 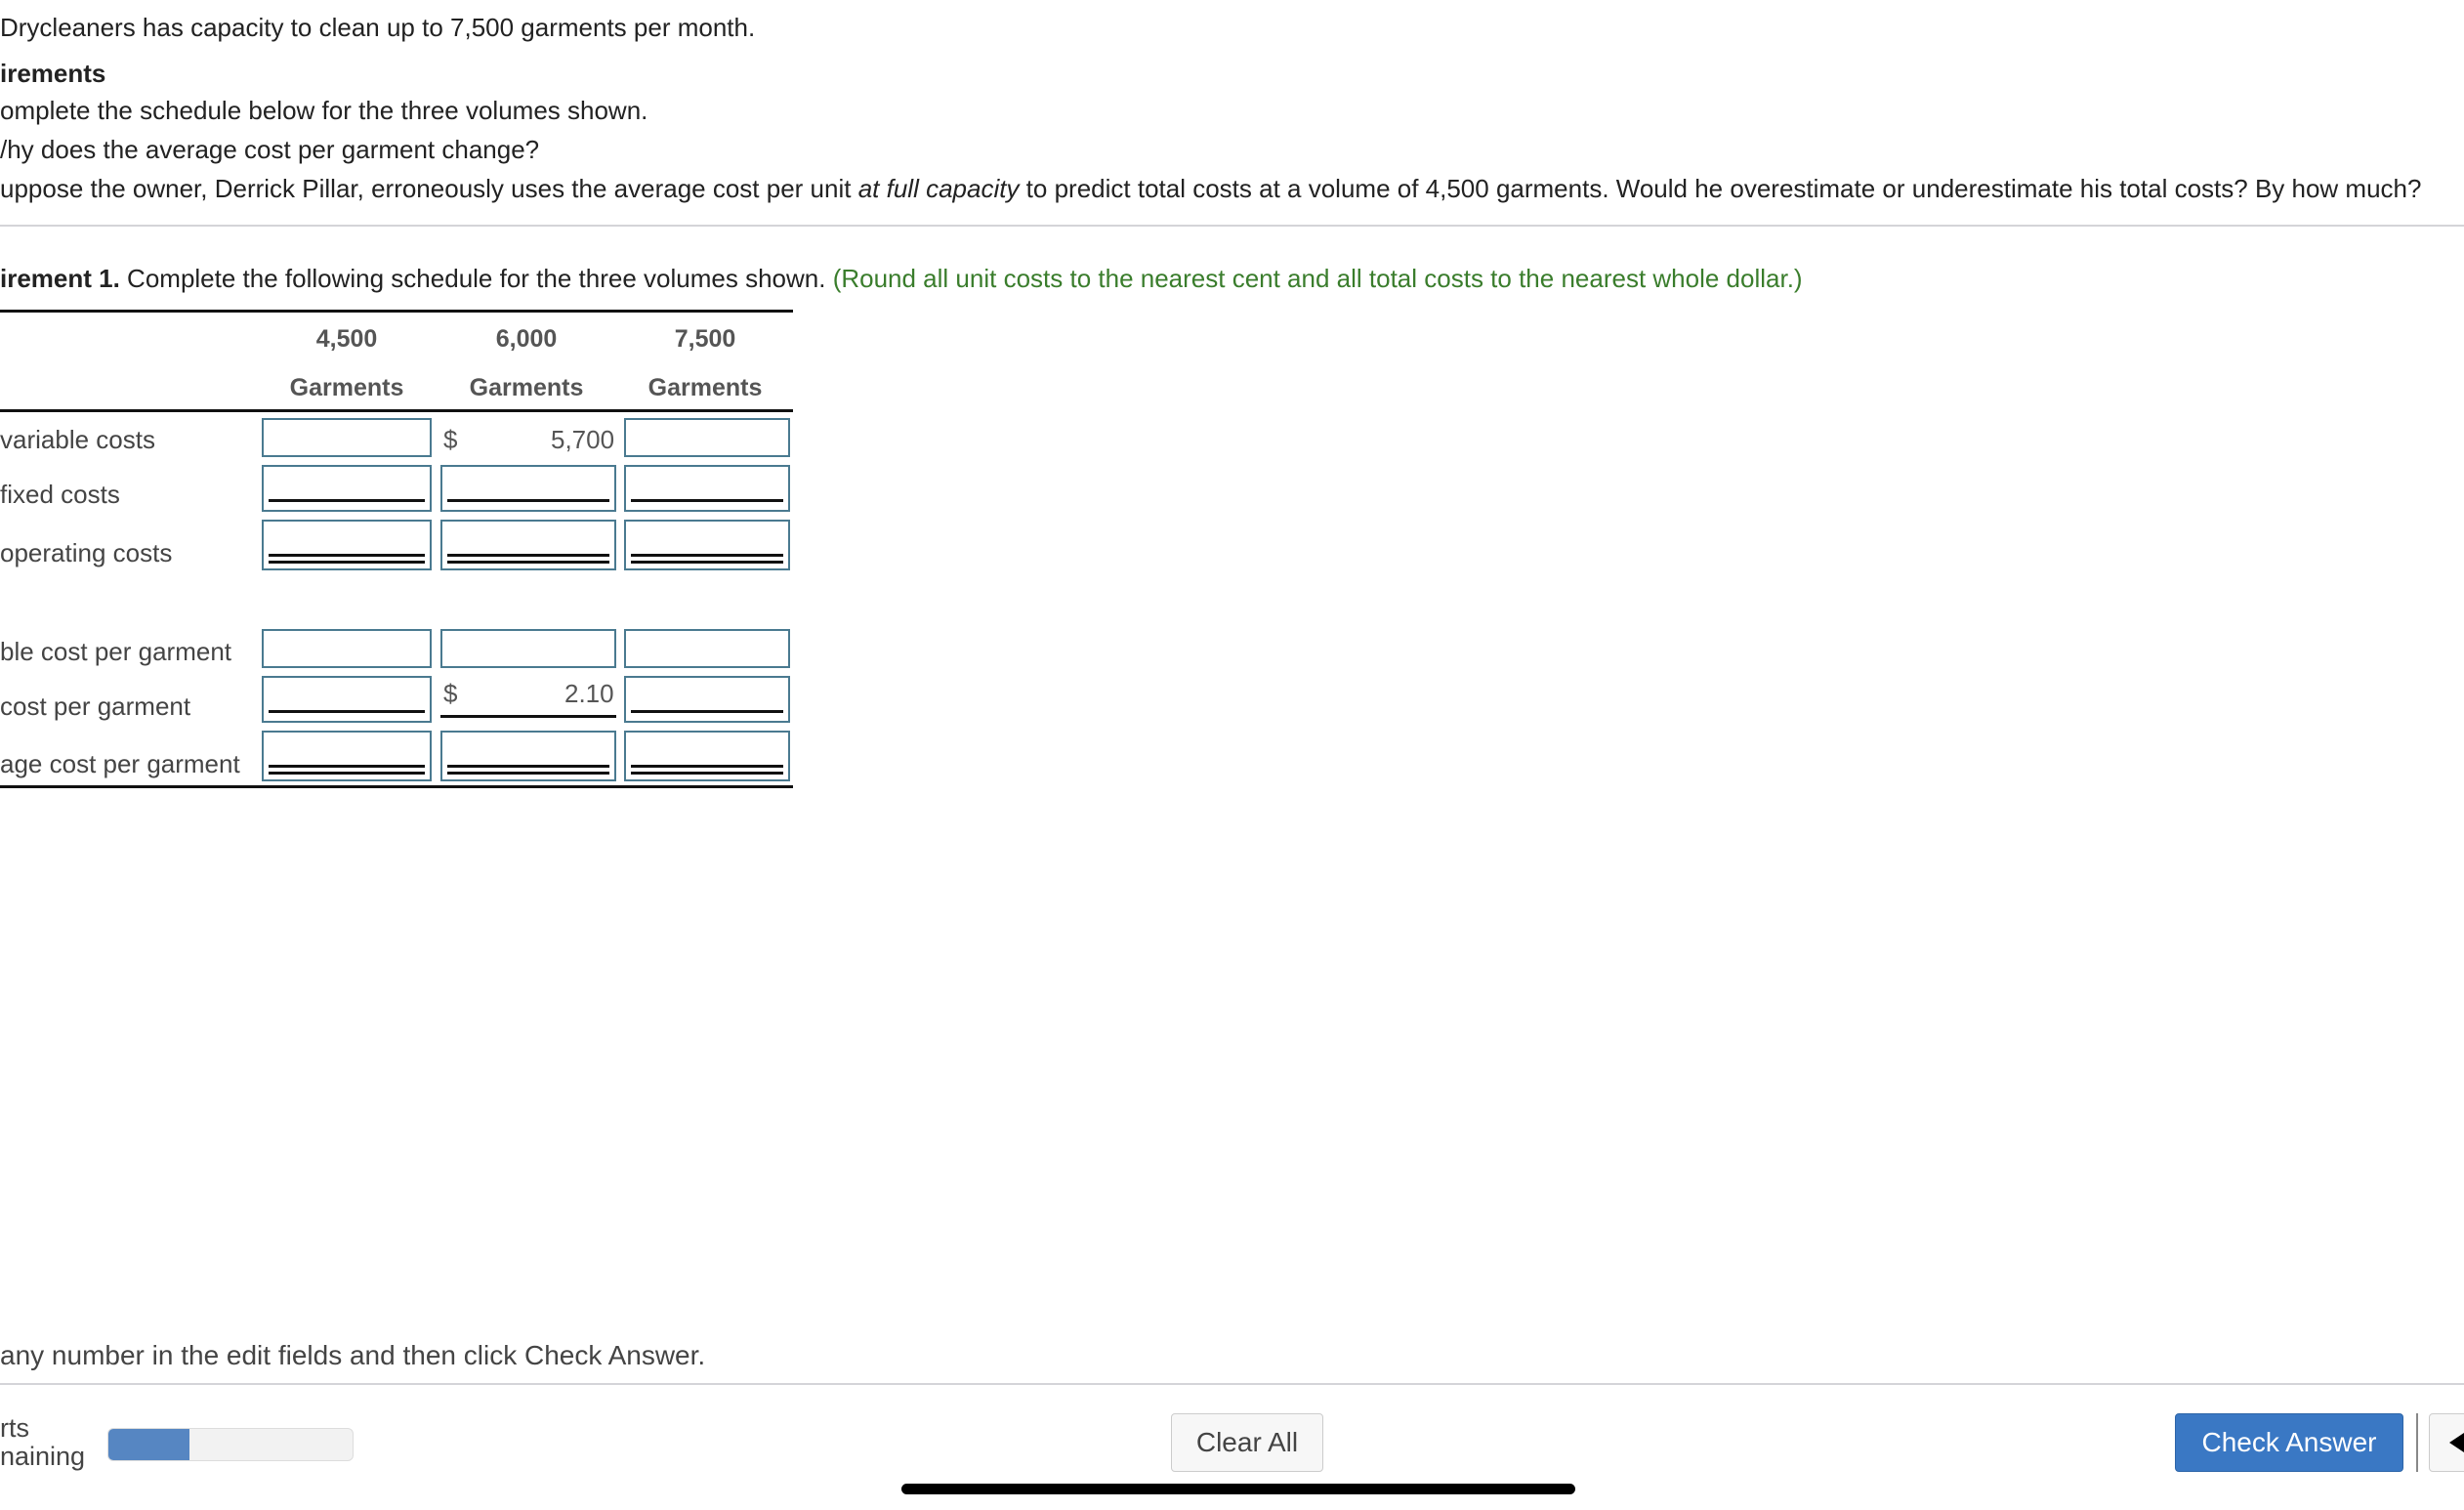 I want to click on parts-label-line-1: rts, so click(x=15, y=1428).